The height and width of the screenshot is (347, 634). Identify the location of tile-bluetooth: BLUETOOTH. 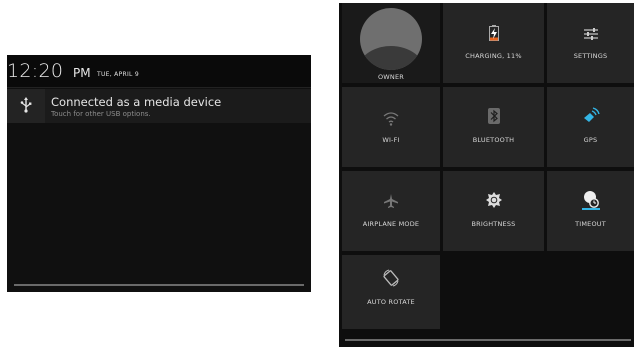
(493, 127).